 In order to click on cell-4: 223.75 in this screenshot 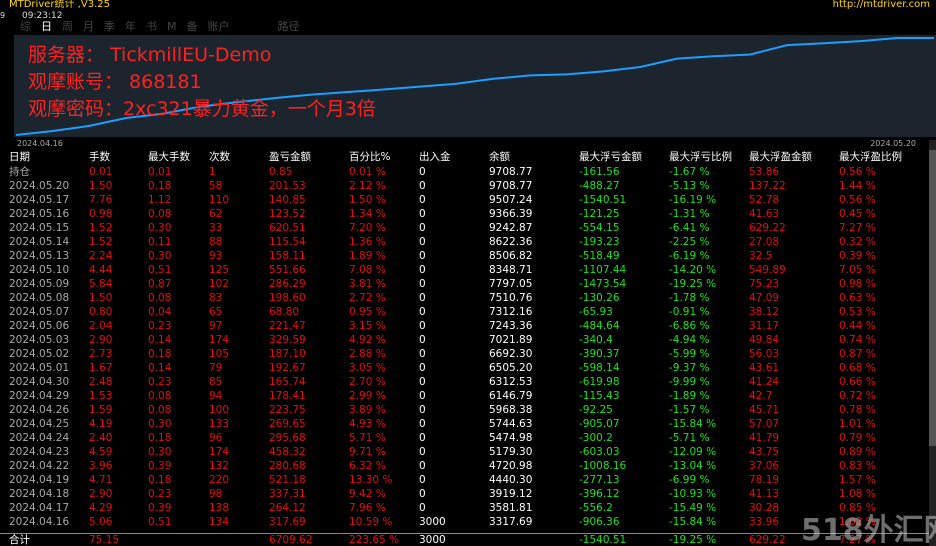, I will do `click(287, 410)`.